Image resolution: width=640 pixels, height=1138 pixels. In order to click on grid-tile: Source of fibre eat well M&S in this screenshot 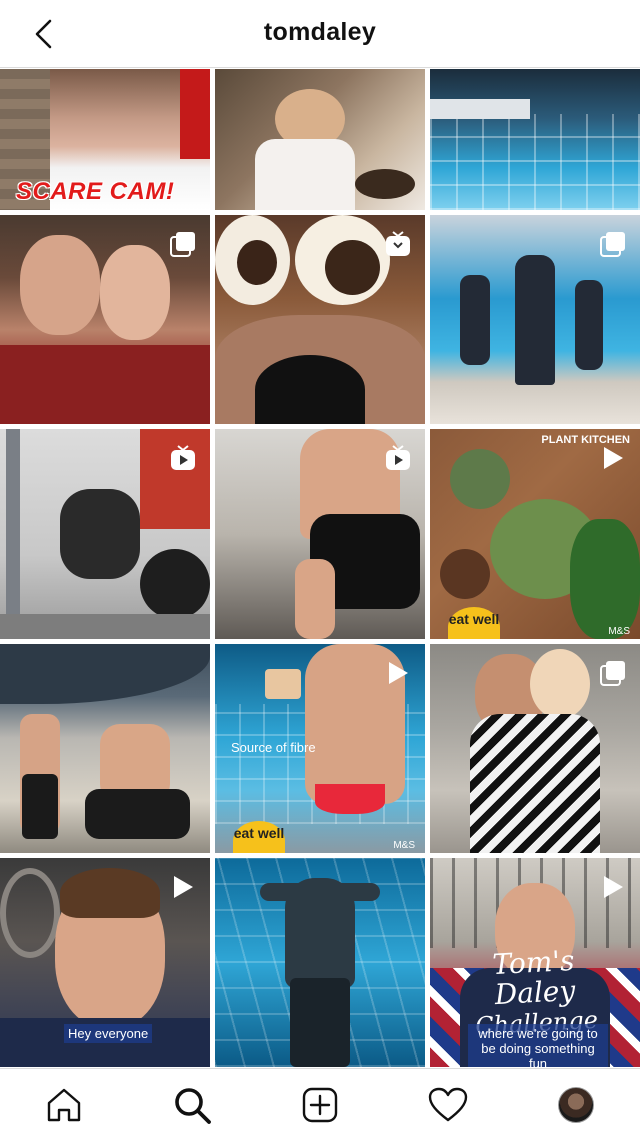, I will do `click(320, 748)`.